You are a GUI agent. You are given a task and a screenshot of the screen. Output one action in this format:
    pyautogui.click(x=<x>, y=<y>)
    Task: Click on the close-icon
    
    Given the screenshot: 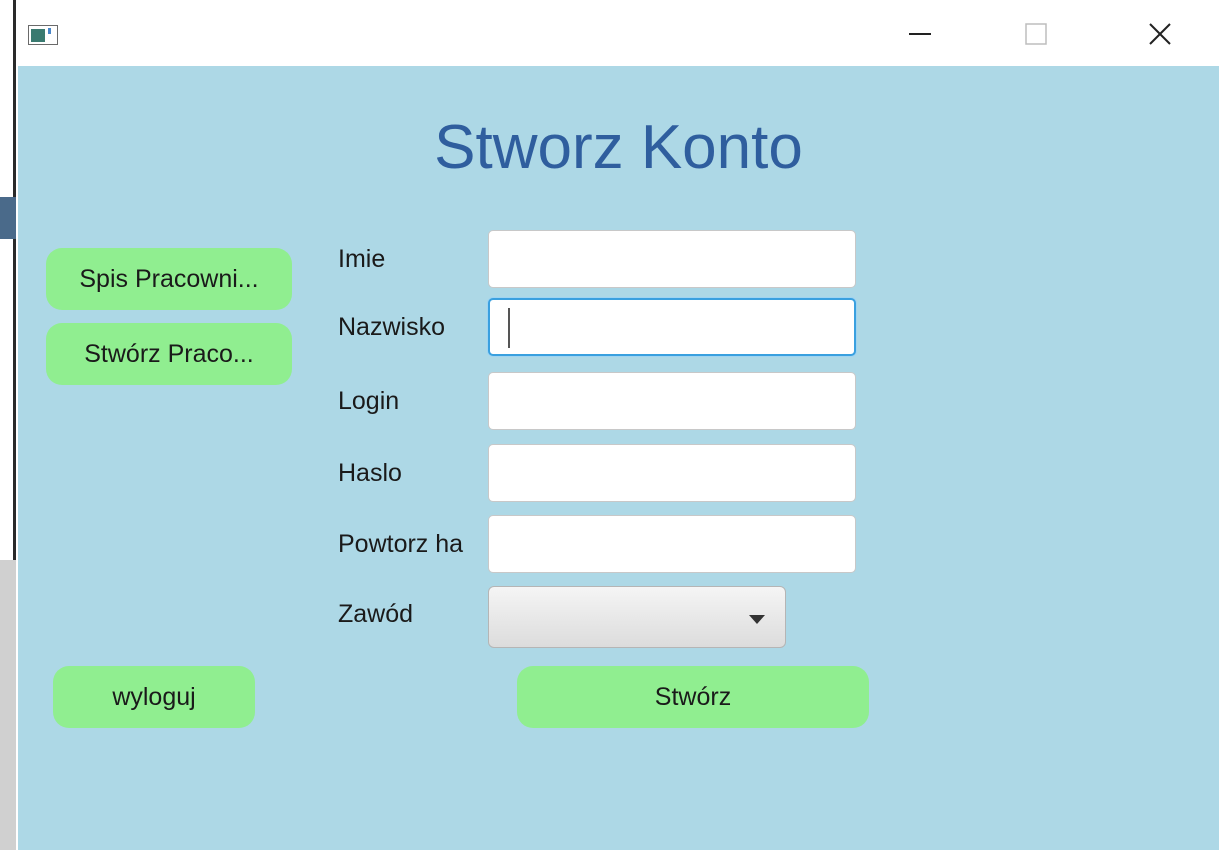 What is the action you would take?
    pyautogui.click(x=1160, y=34)
    